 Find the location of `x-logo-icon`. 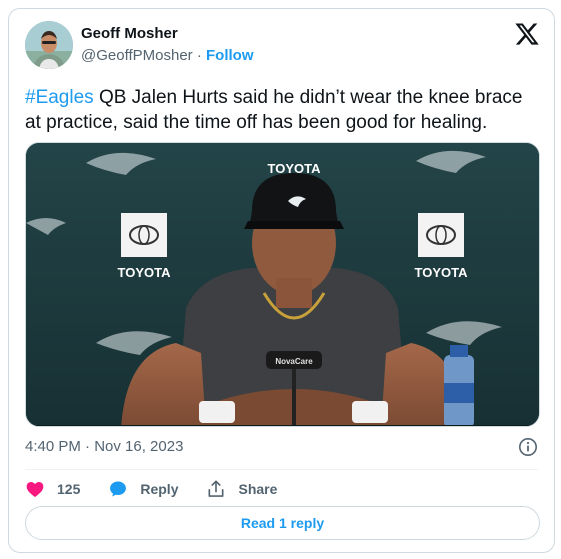

x-logo-icon is located at coordinates (527, 34).